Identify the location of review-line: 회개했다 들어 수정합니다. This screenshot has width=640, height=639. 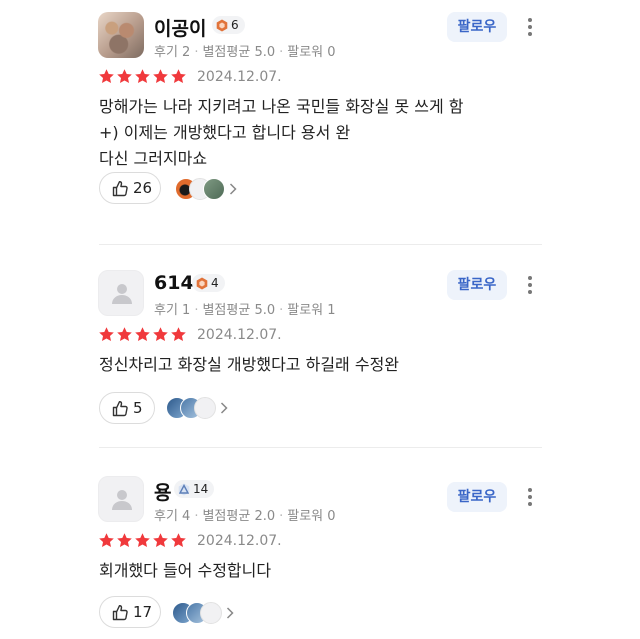
(185, 570).